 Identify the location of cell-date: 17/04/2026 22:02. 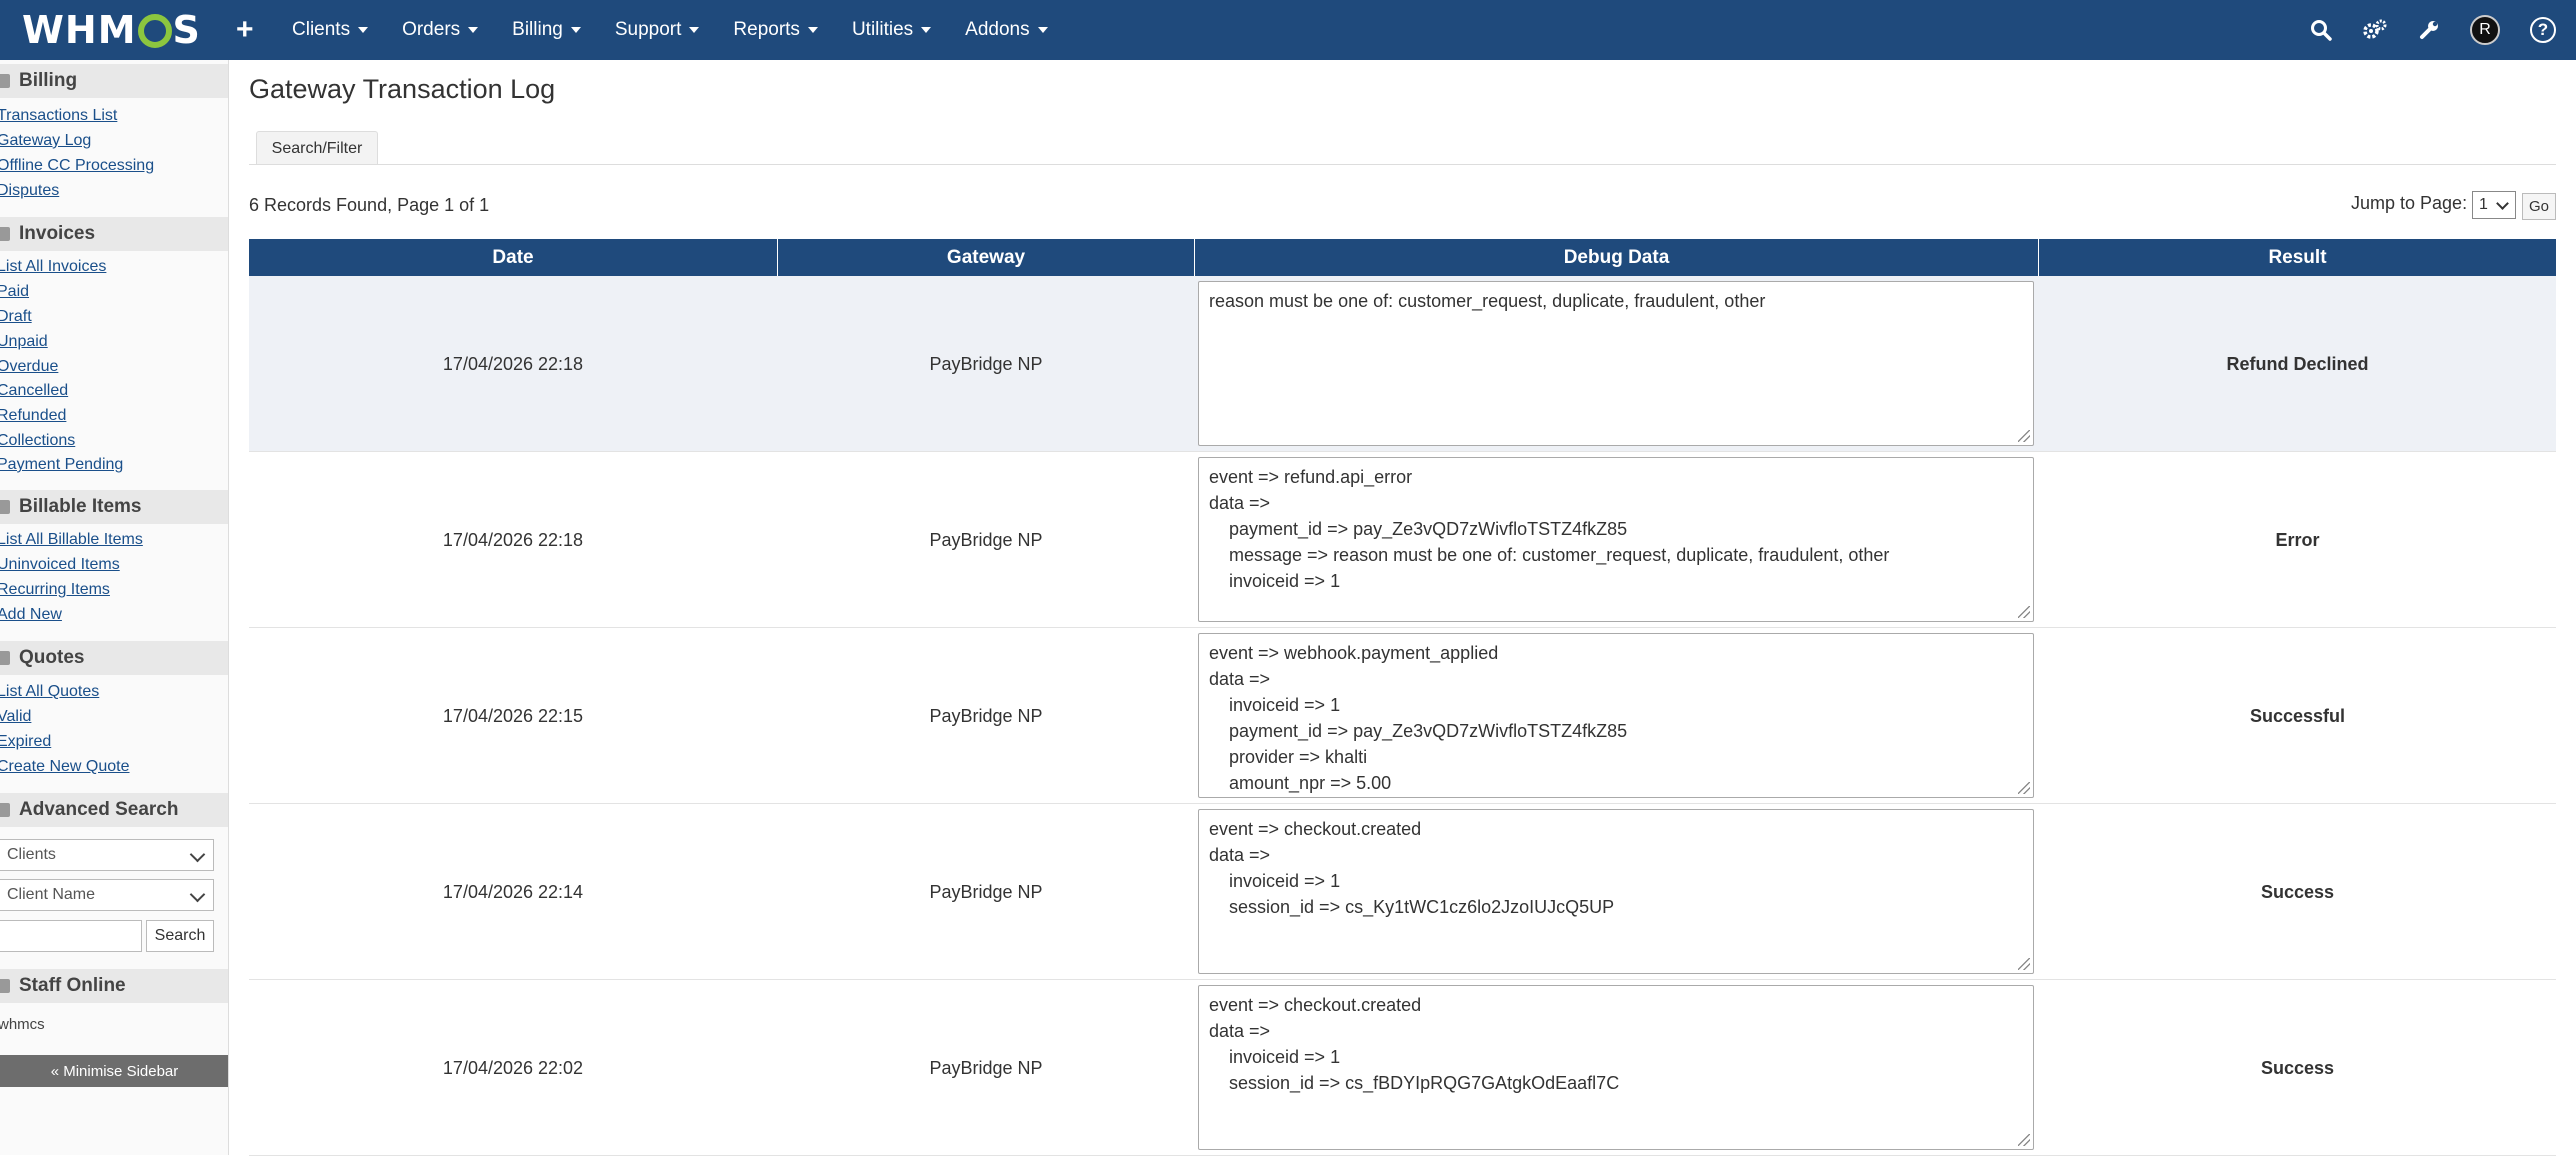
(513, 1067).